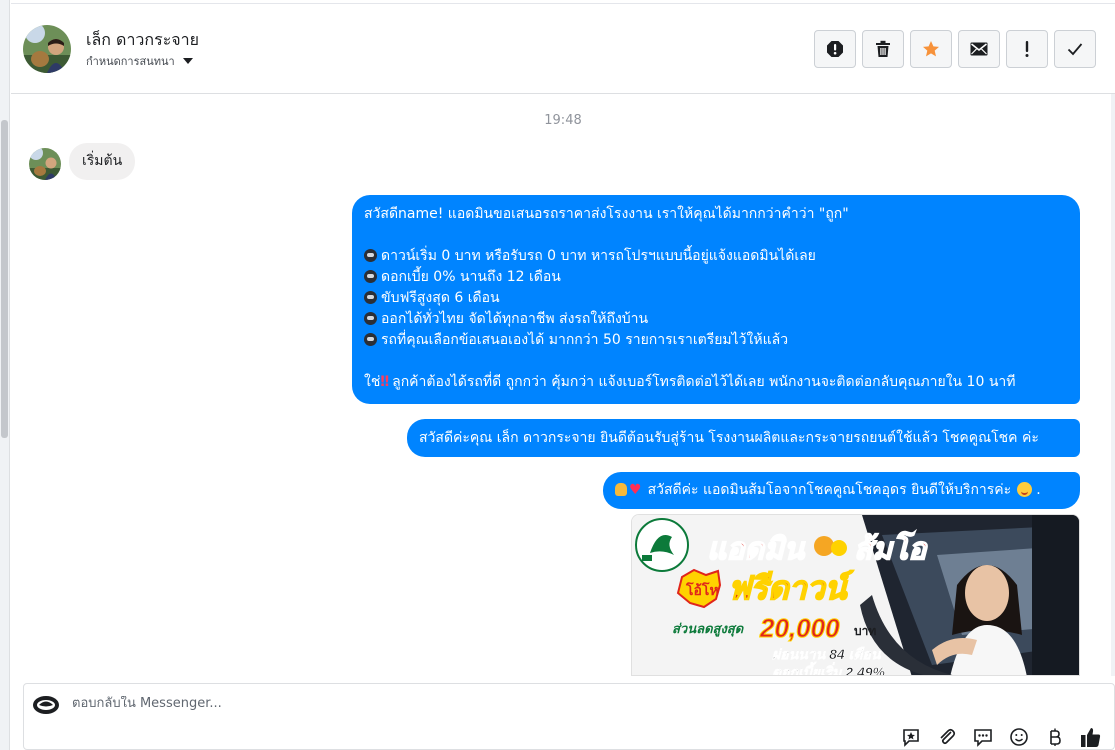 The height and width of the screenshot is (750, 1115). What do you see at coordinates (829, 668) in the screenshot?
I see `promo-interest: ดอกเบี้ยเริ่ม 2.49%` at bounding box center [829, 668].